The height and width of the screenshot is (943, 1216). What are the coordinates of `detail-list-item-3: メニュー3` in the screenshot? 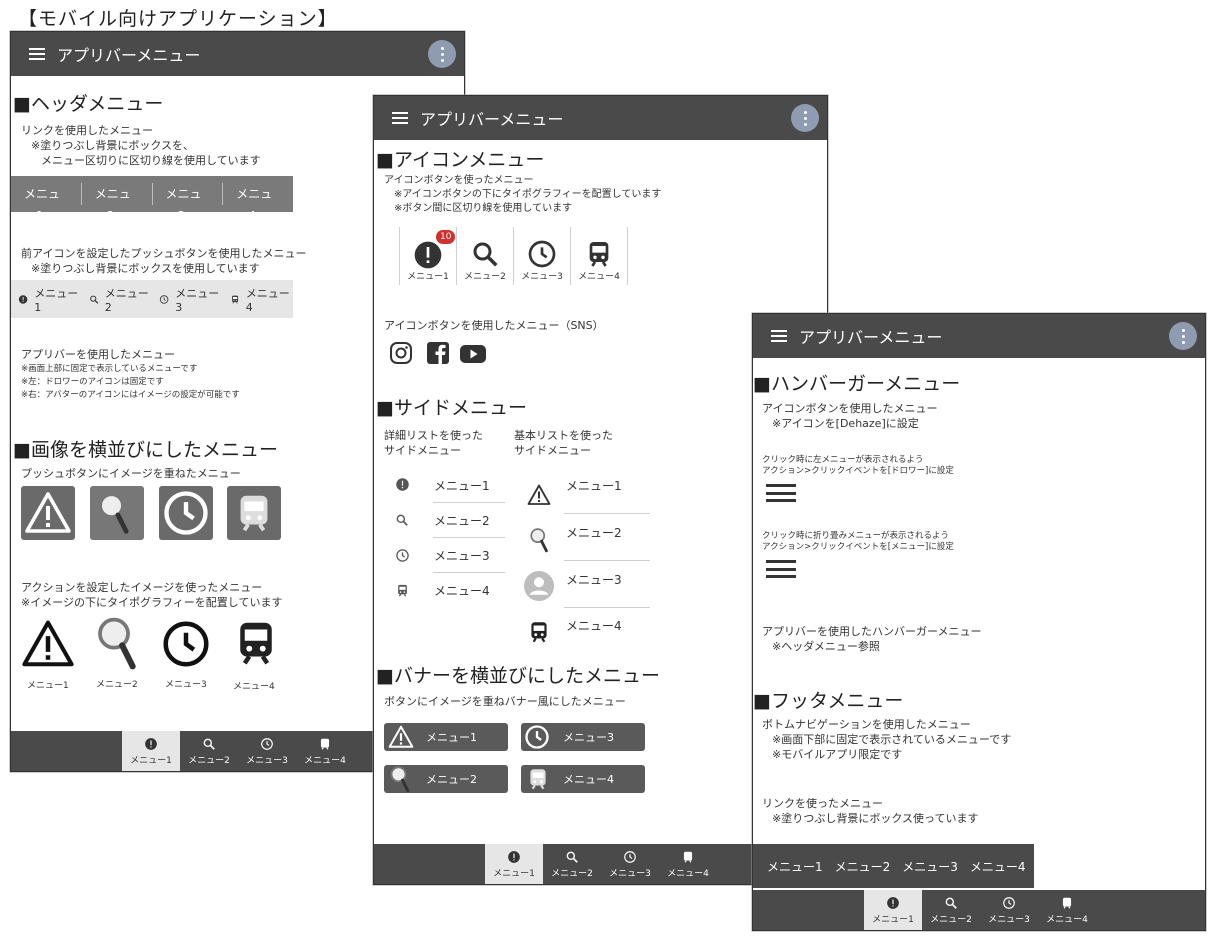 It's located at (462, 555).